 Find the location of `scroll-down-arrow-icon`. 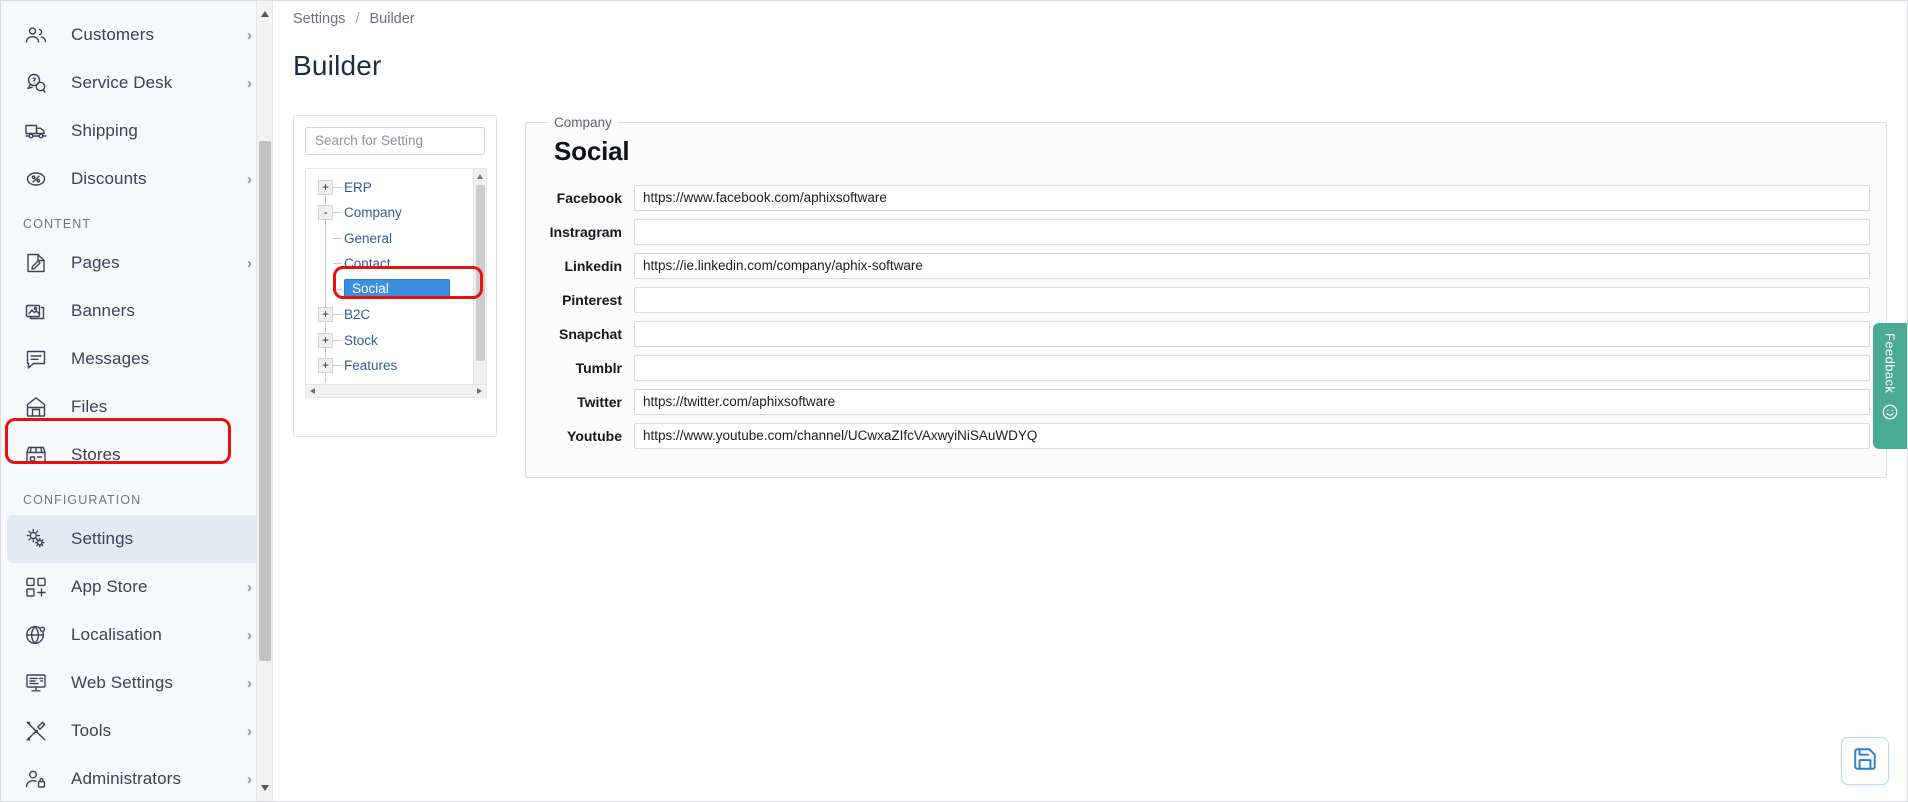

scroll-down-arrow-icon is located at coordinates (265, 788).